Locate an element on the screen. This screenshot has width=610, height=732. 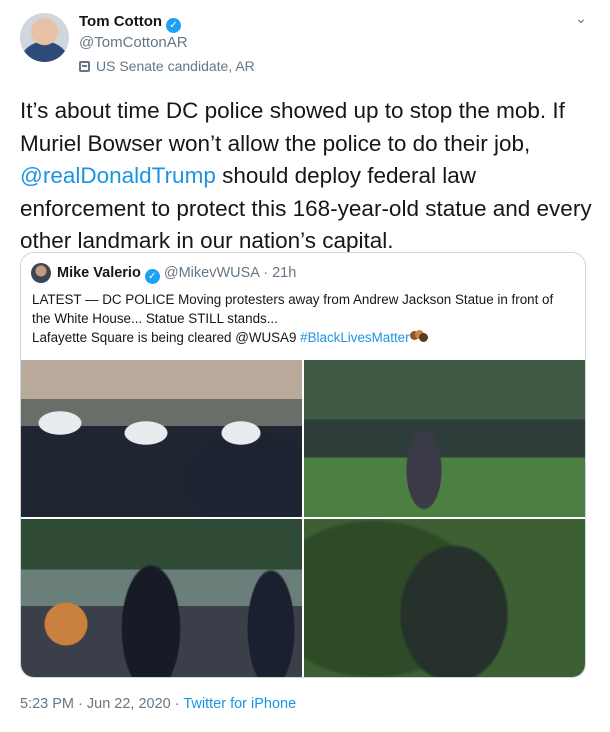
government-label-text: US Senate candidate, AR is located at coordinates (175, 66).